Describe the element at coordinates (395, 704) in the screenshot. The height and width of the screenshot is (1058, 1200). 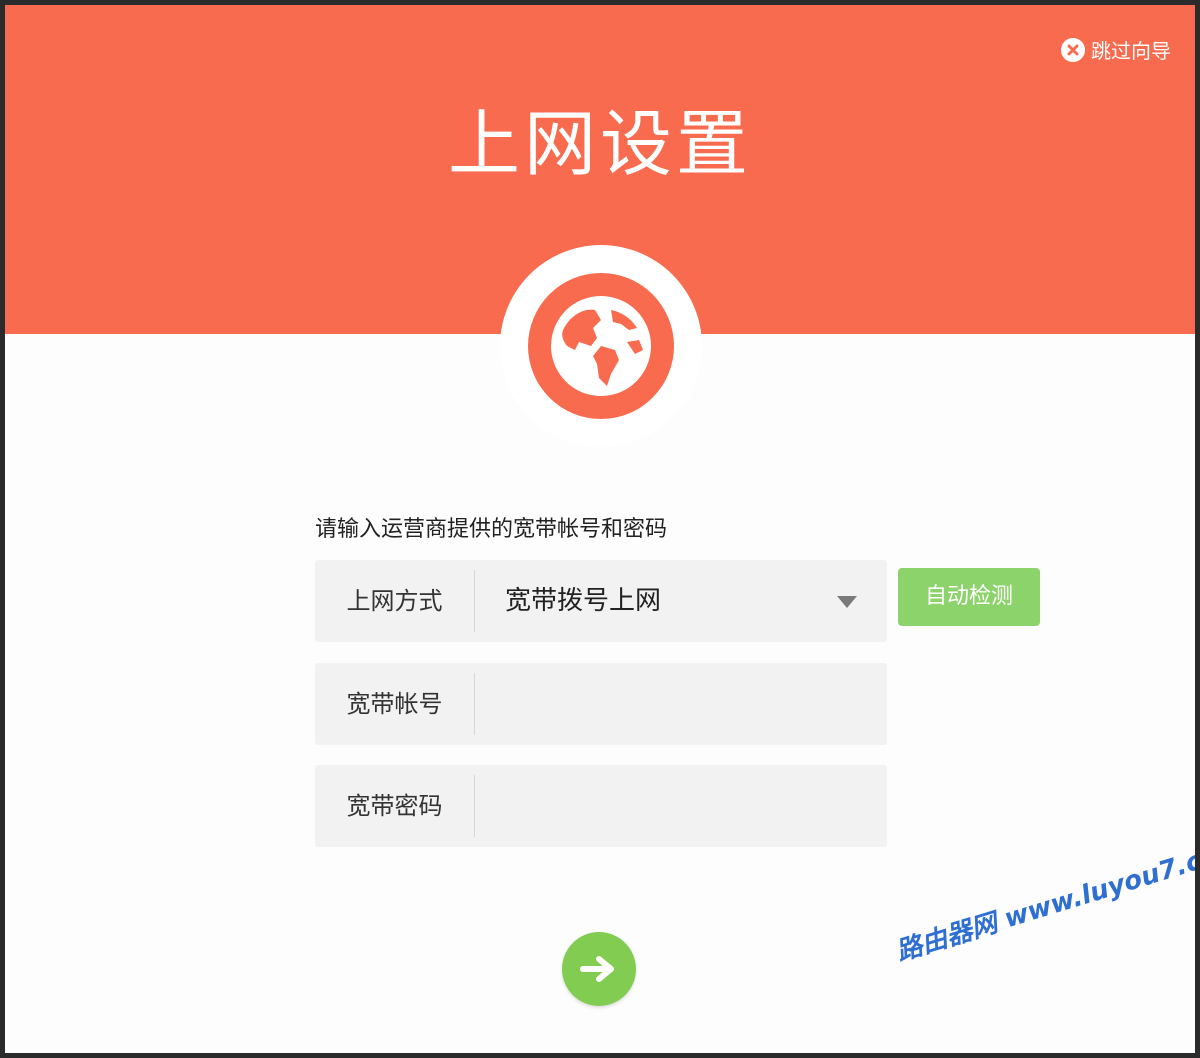
I see `account-label: 宽带帐号` at that location.